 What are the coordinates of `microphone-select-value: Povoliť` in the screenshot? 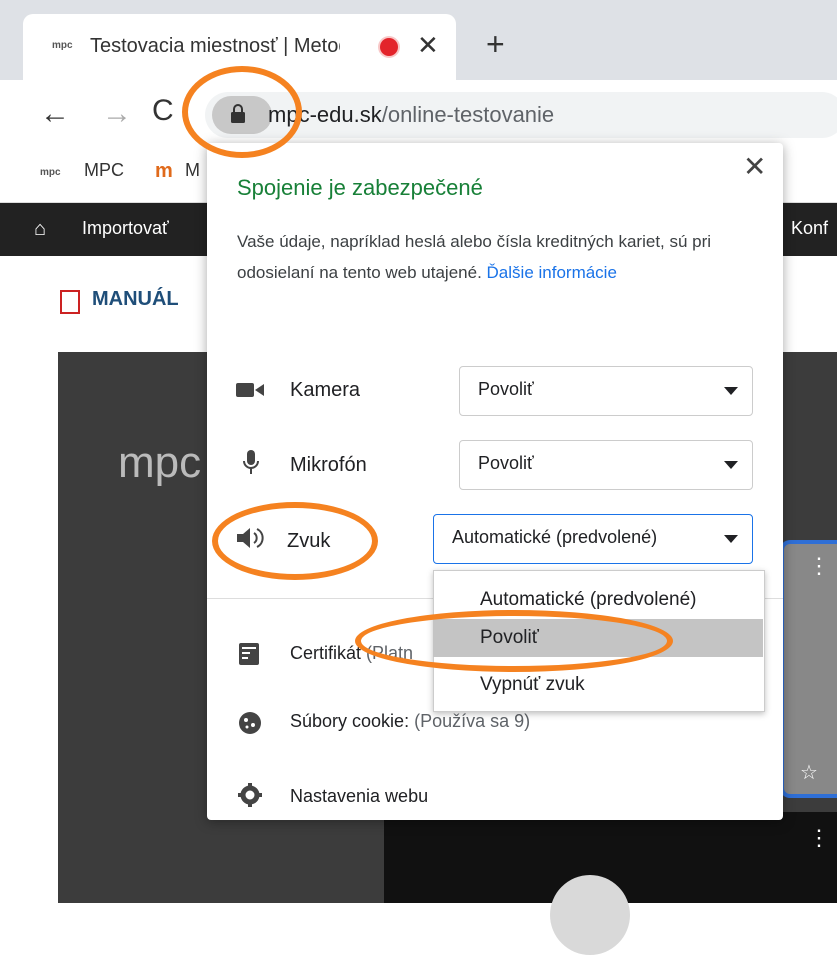 It's located at (506, 463).